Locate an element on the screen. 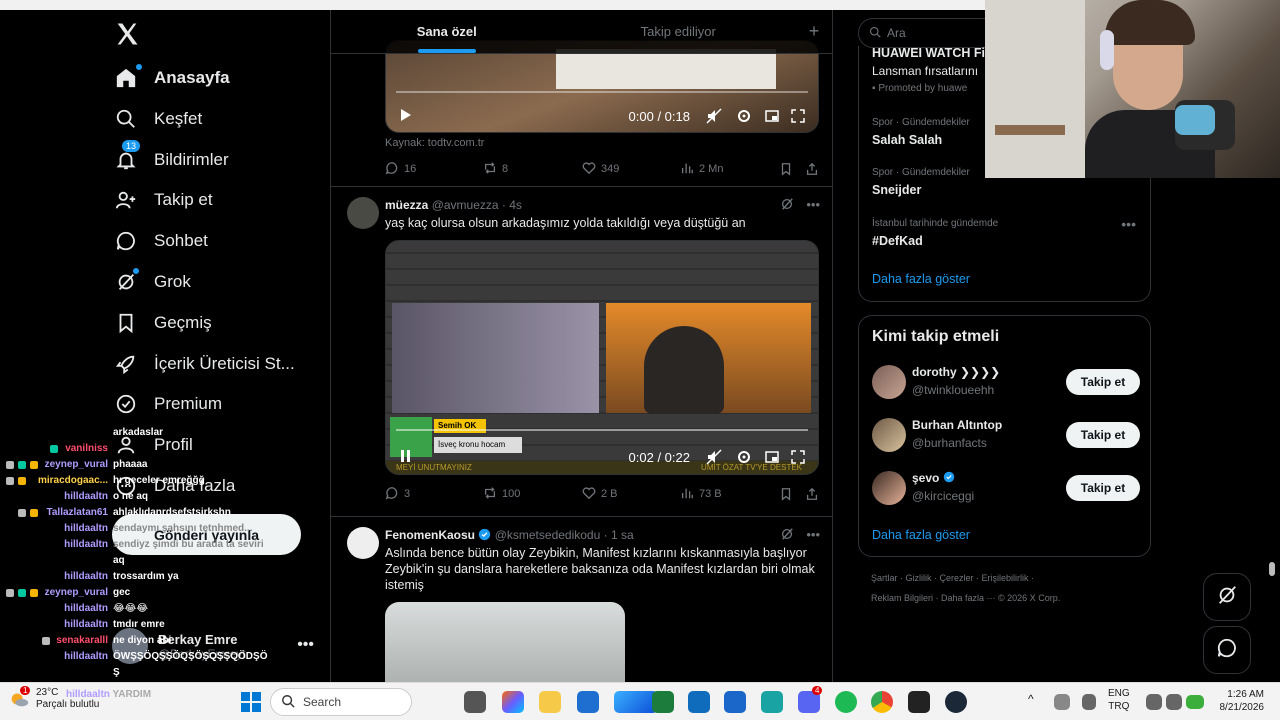 This screenshot has height=720, width=1280. author-name: FenomenKaosu is located at coordinates (430, 535).